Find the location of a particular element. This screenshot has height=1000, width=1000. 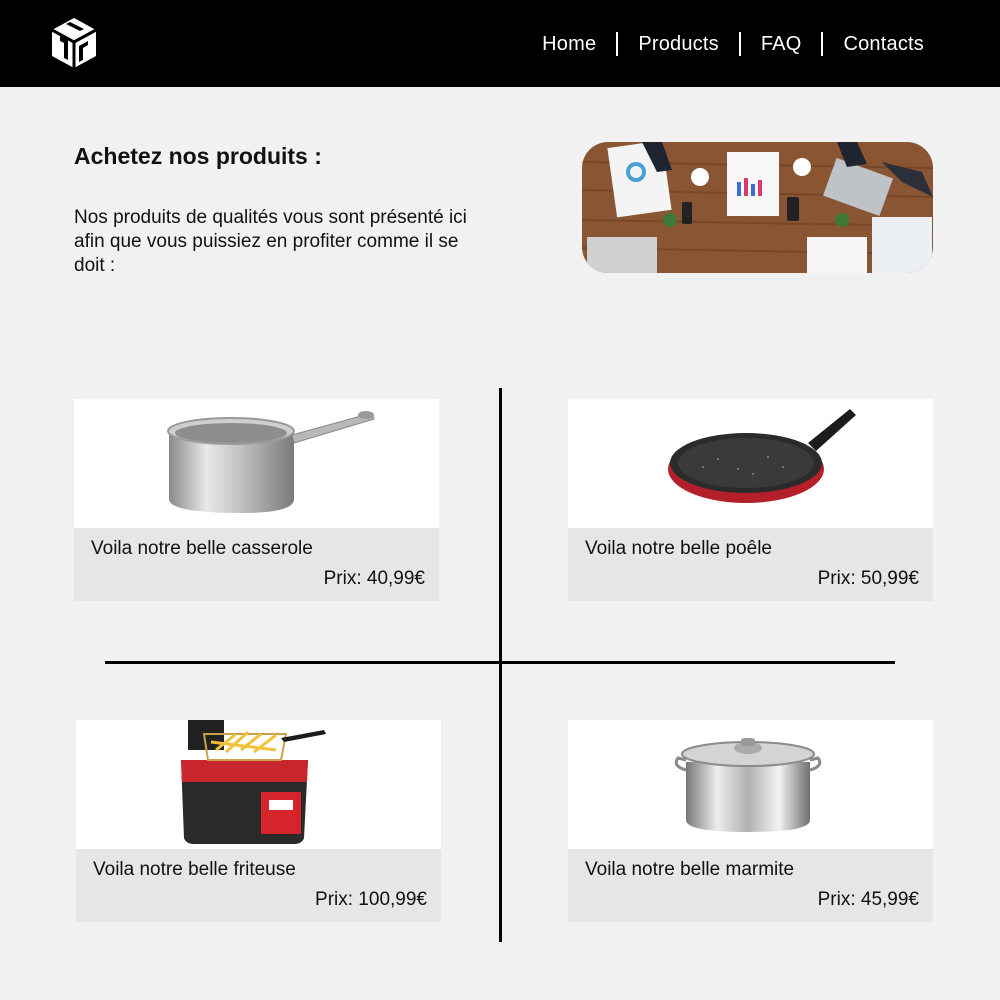

main-nav: Home Products FAQ Contacts is located at coordinates (733, 44).